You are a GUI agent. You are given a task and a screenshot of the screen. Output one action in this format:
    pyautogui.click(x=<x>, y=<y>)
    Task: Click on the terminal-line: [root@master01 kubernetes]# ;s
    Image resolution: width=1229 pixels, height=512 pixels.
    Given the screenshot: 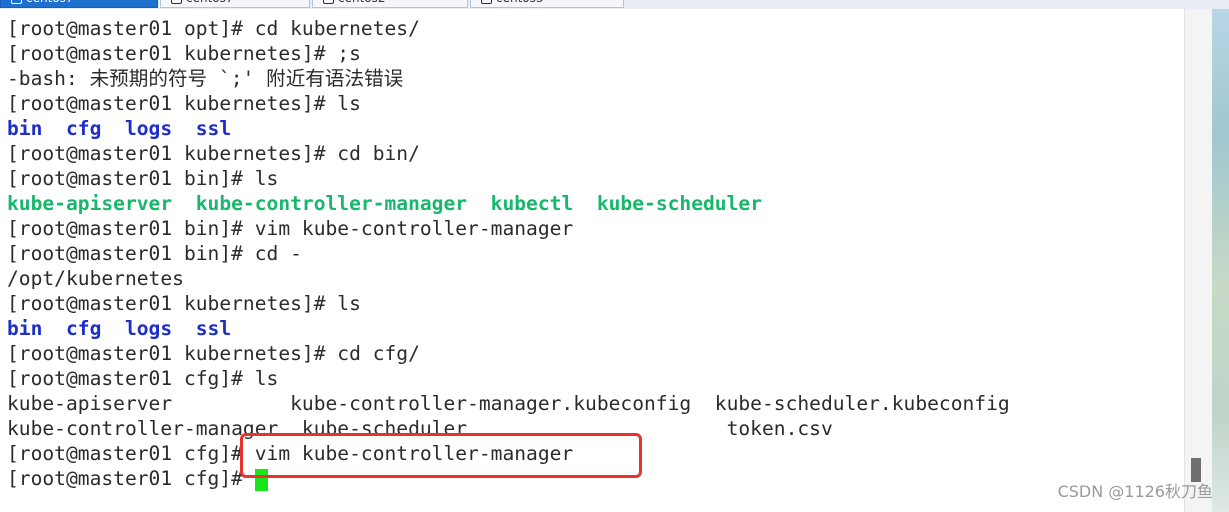 What is the action you would take?
    pyautogui.click(x=184, y=53)
    